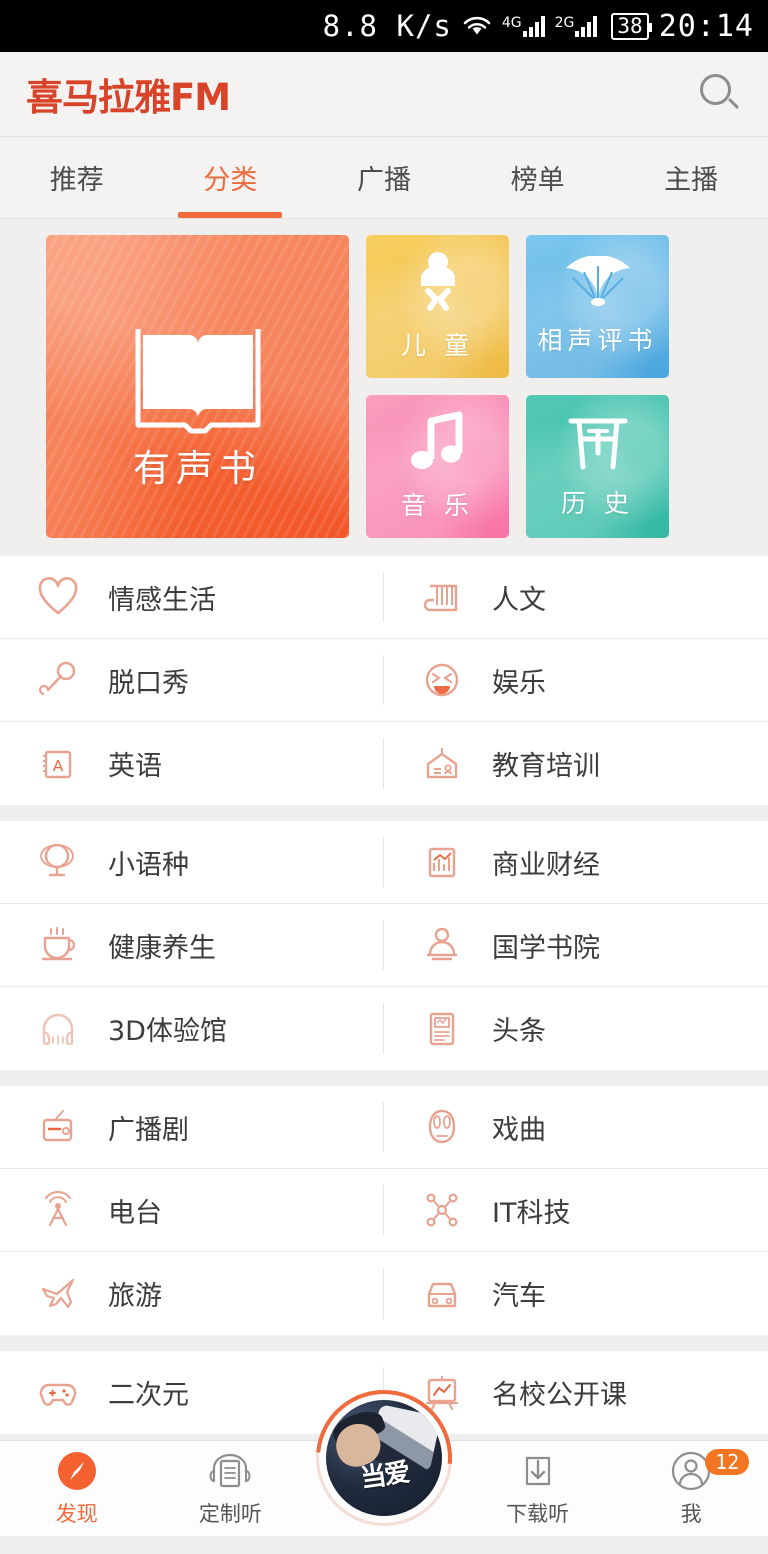 Image resolution: width=768 pixels, height=1554 pixels. Describe the element at coordinates (442, 945) in the screenshot. I see `scholar-icon` at that location.